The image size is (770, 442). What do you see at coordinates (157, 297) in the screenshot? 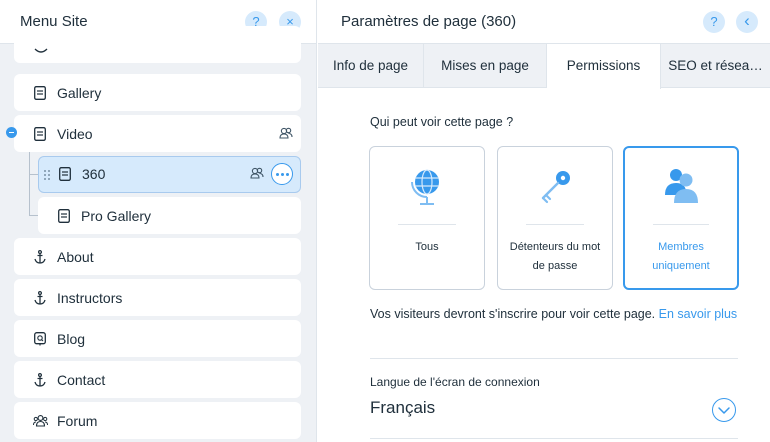
I see `page-item-instructors: Instructors` at bounding box center [157, 297].